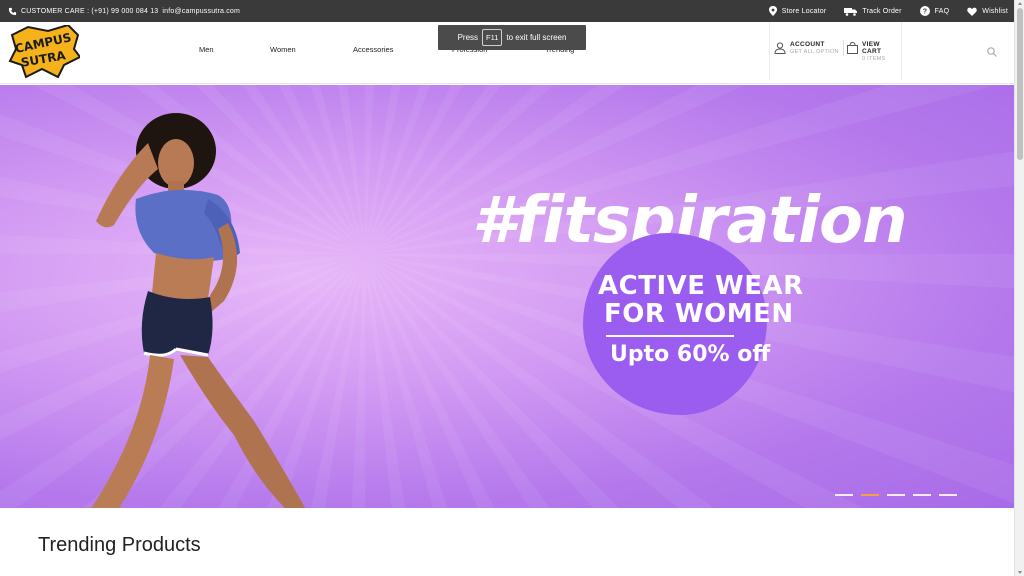 This screenshot has width=1024, height=576. I want to click on scroll-down-arrow-icon, so click(1020, 572).